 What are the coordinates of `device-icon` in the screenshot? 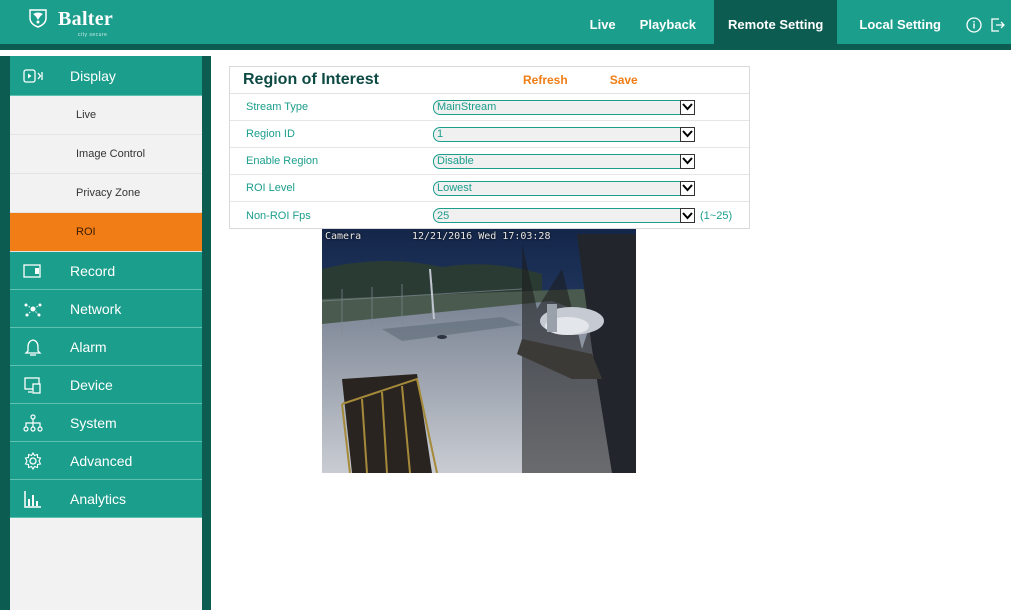 It's located at (33, 385).